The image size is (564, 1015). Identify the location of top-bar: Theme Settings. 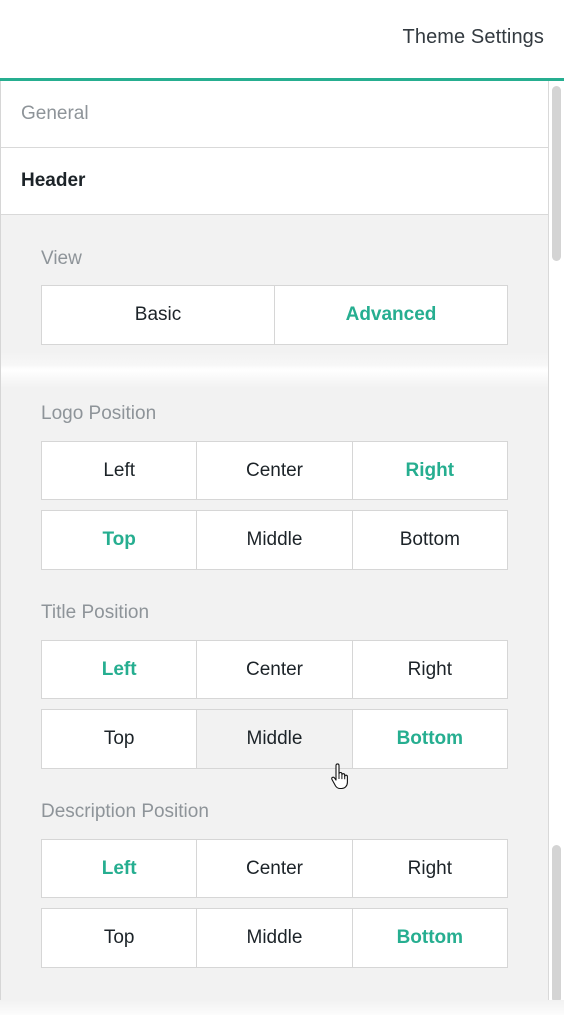
(282, 40).